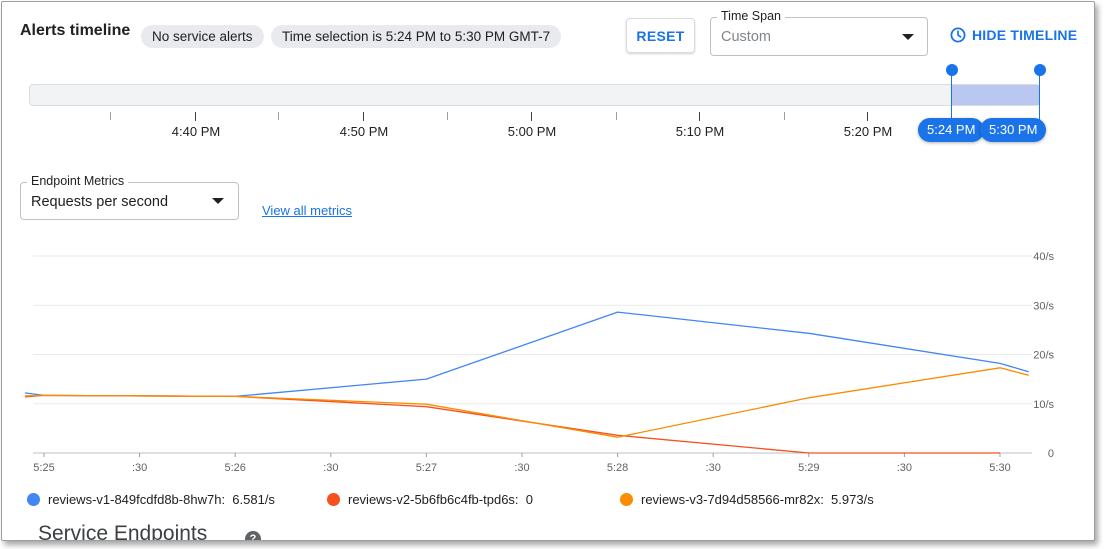  Describe the element at coordinates (852, 499) in the screenshot. I see `legend-series-value: 5.973/s` at that location.